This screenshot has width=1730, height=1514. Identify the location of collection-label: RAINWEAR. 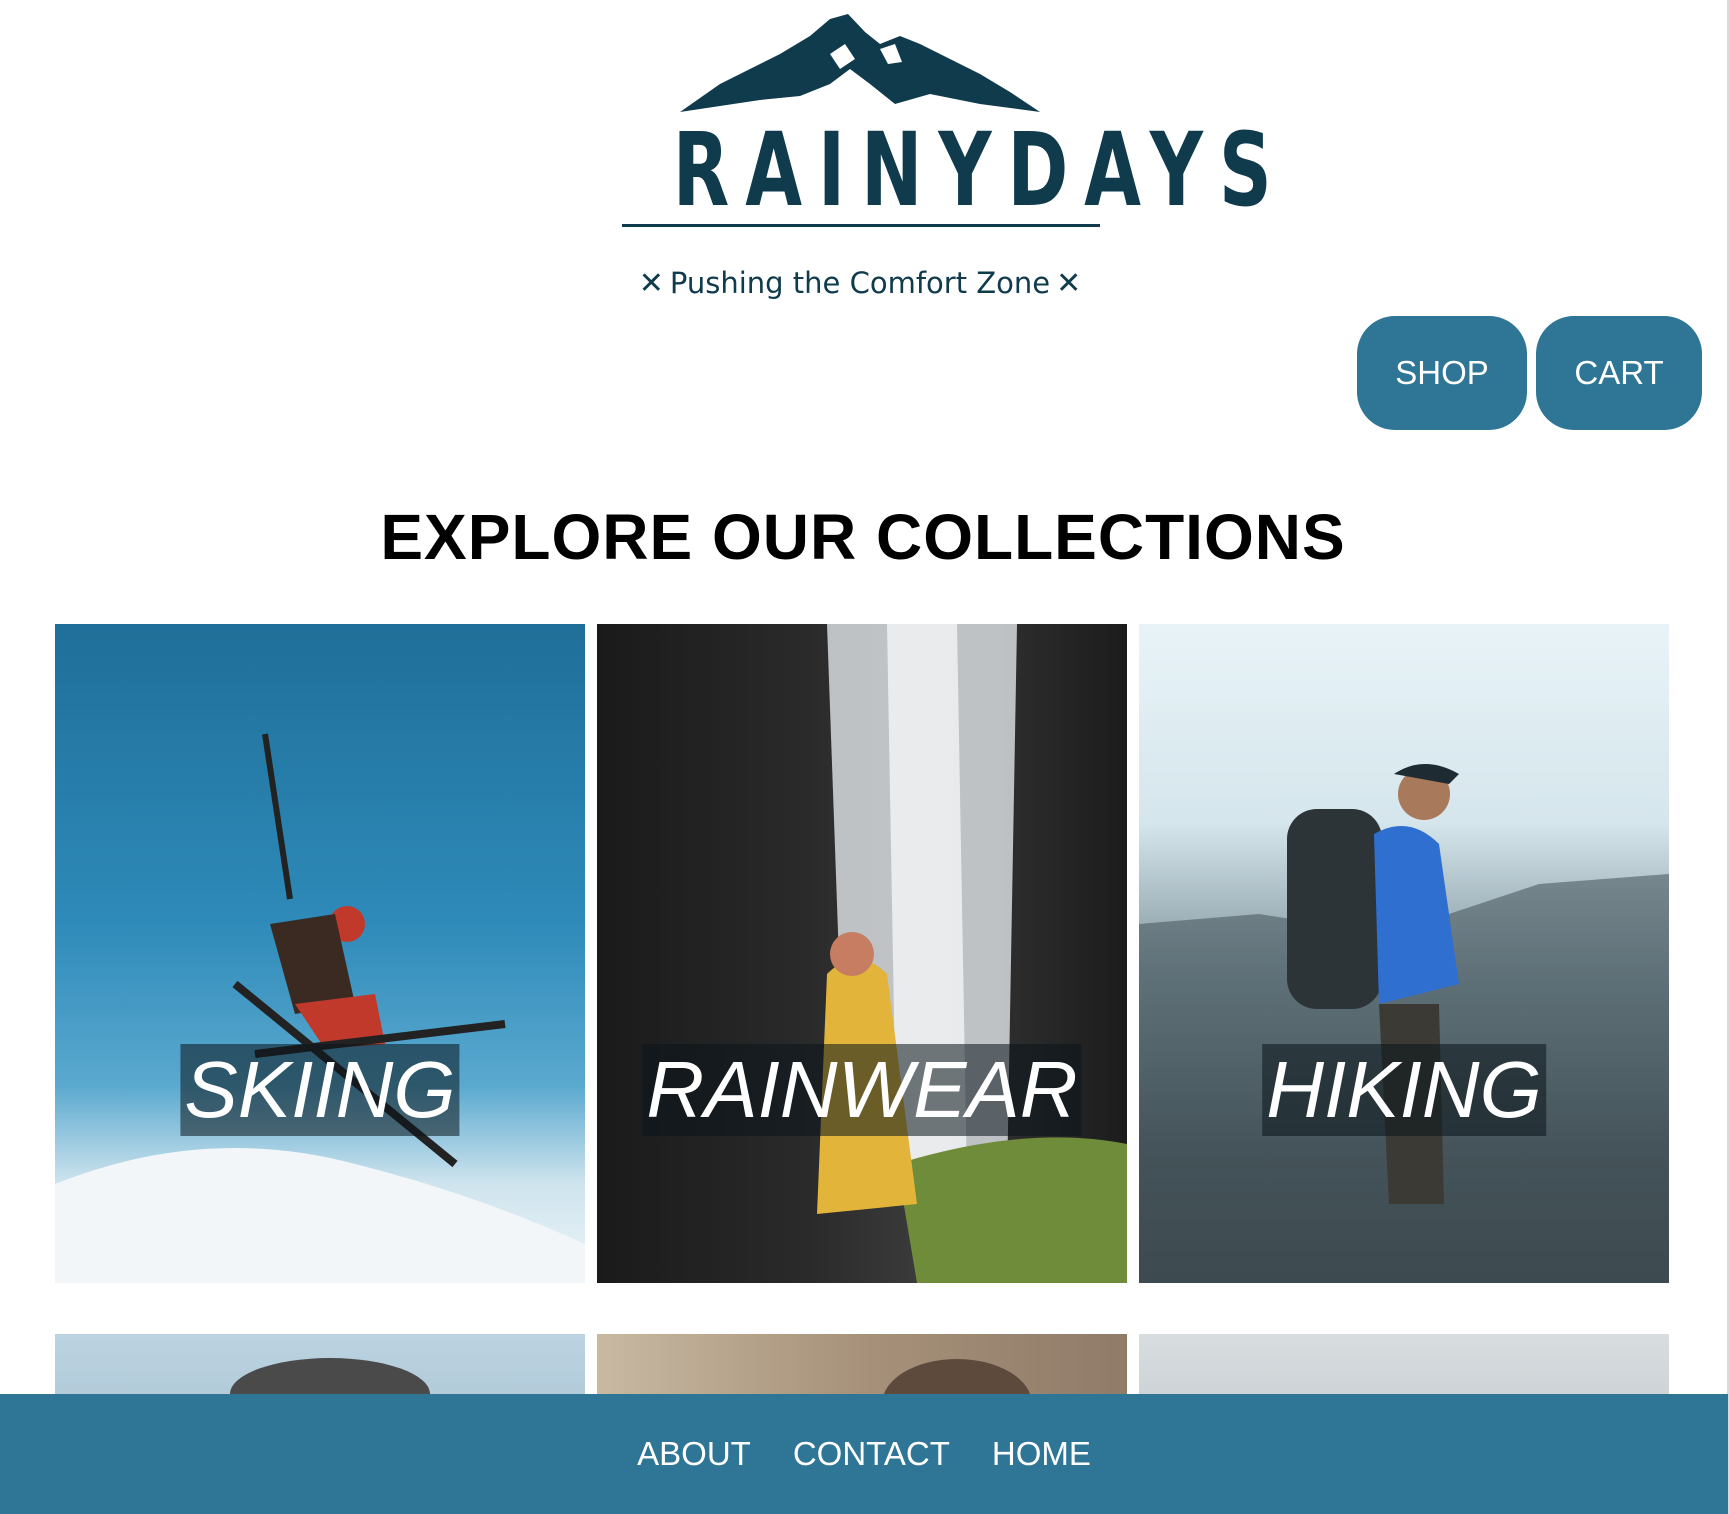
(862, 1090).